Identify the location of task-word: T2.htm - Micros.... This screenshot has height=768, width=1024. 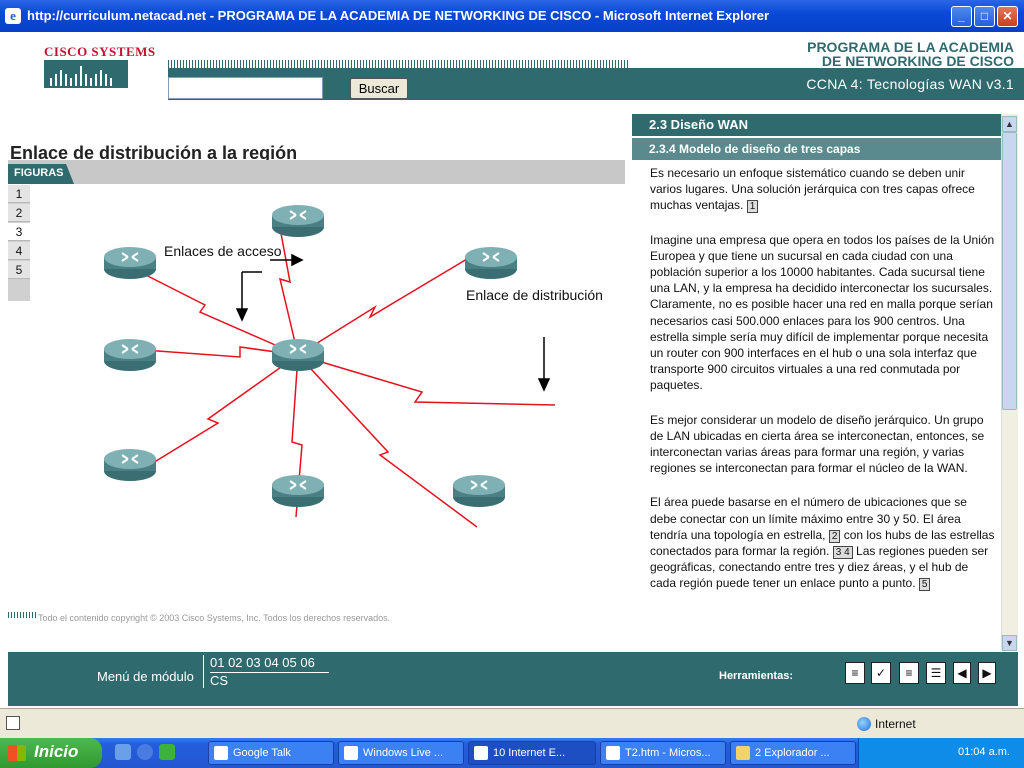
(663, 753).